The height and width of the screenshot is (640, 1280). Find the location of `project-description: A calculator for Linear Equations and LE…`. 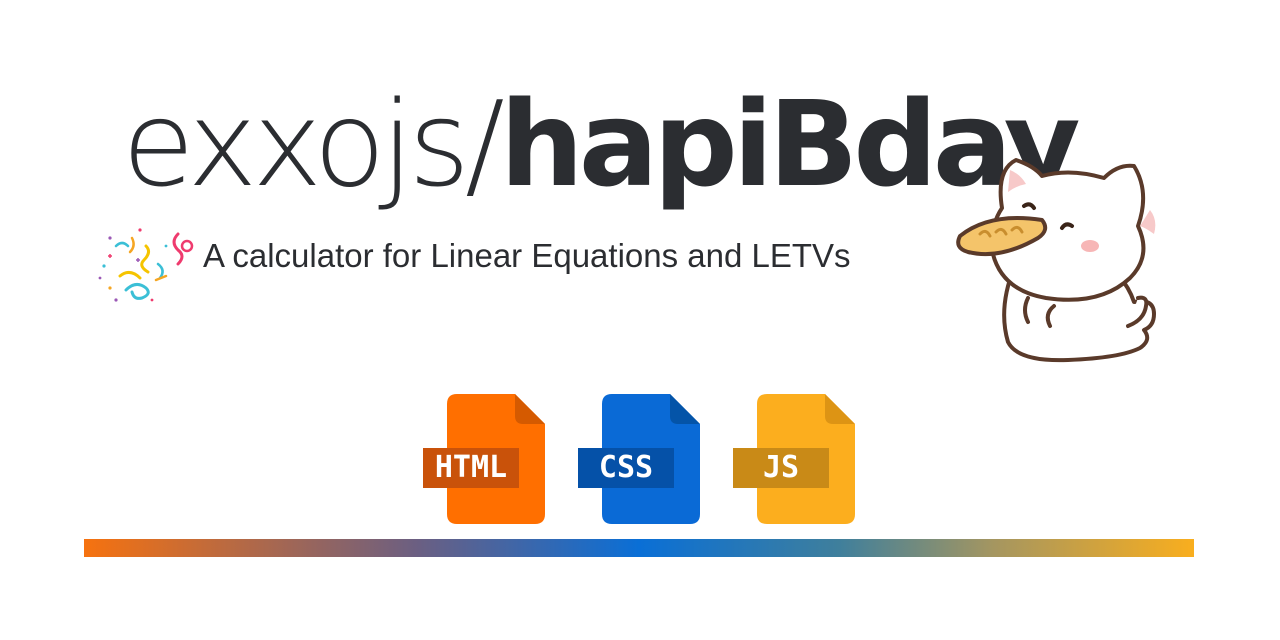

project-description: A calculator for Linear Equations and LE… is located at coordinates (527, 255).